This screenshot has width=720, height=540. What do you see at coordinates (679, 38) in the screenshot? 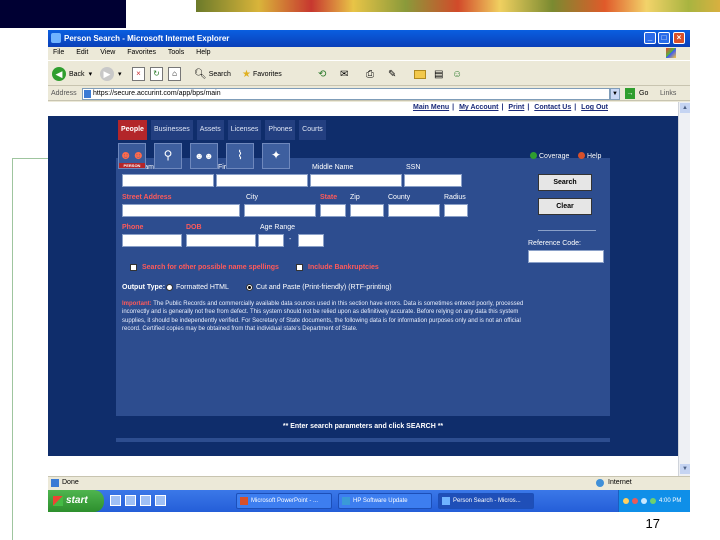
I see `close-button: ×` at bounding box center [679, 38].